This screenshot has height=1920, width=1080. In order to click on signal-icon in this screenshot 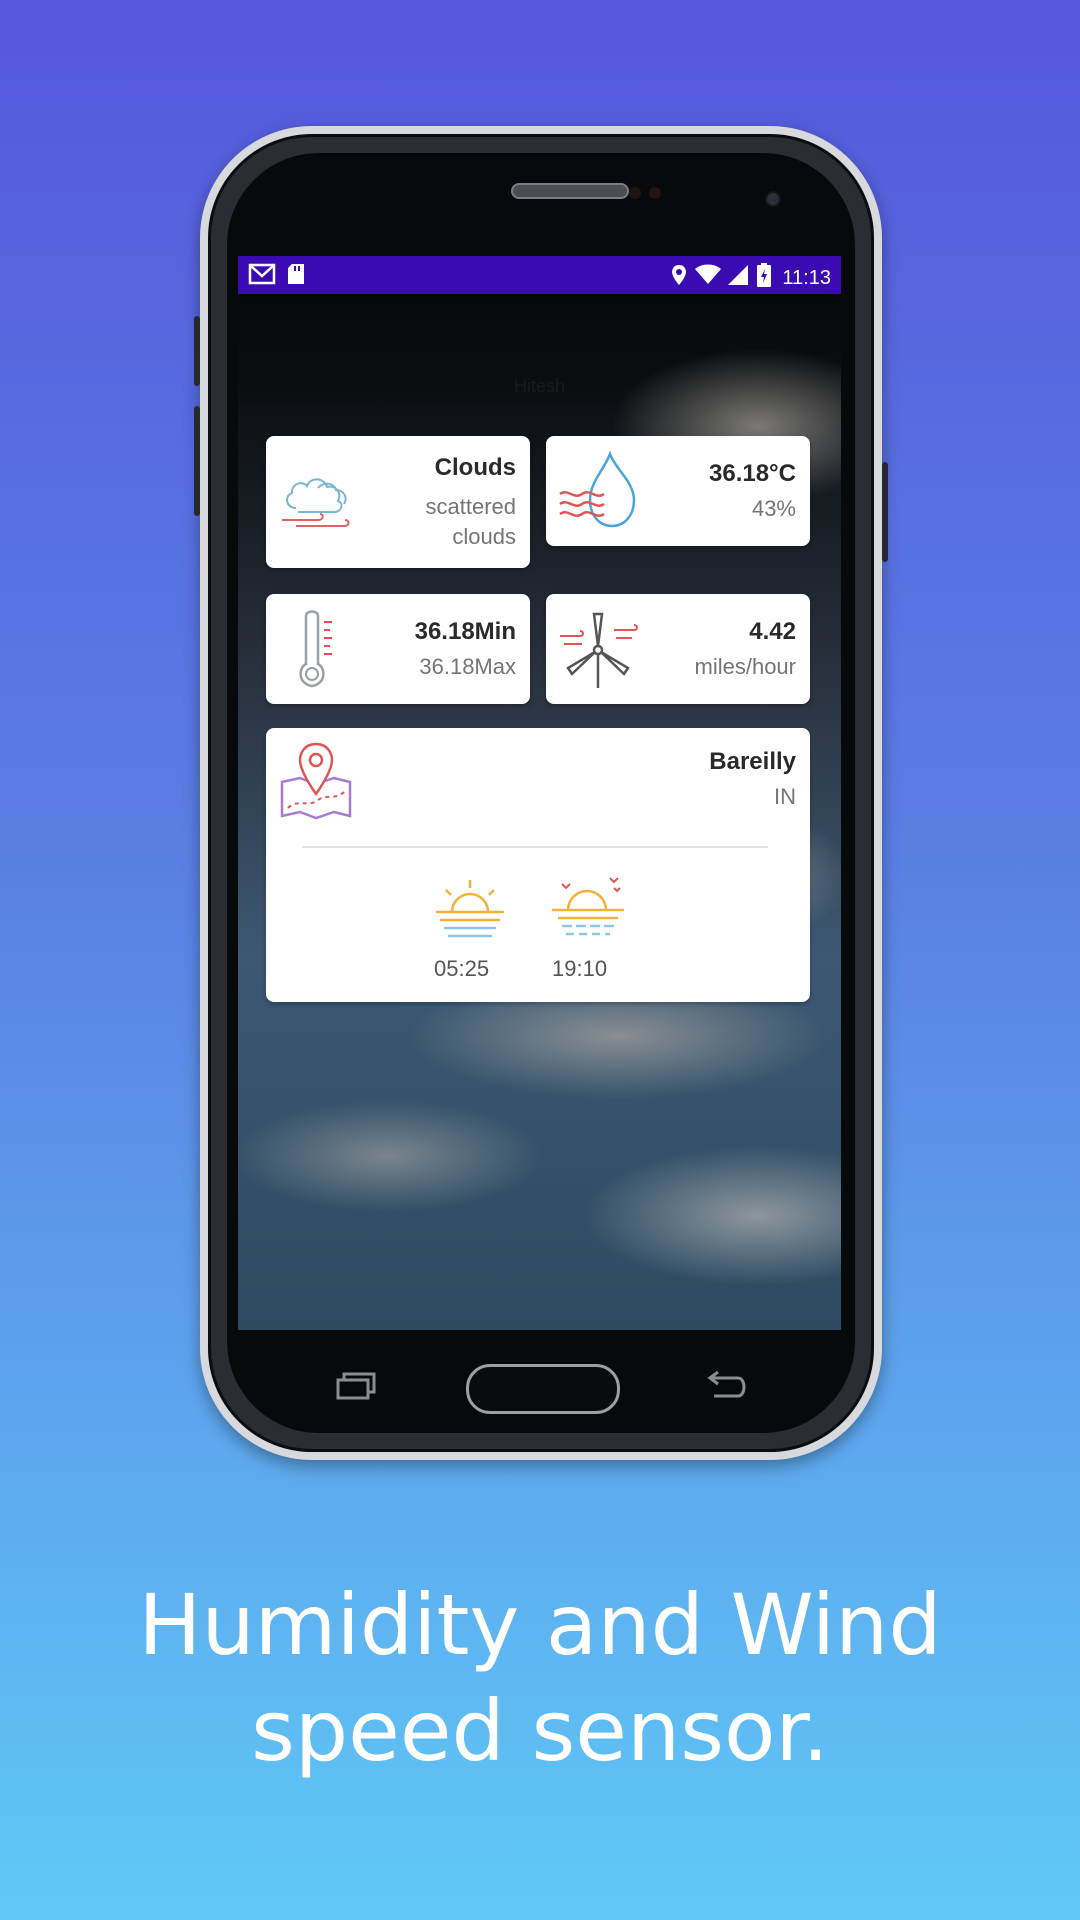, I will do `click(739, 277)`.